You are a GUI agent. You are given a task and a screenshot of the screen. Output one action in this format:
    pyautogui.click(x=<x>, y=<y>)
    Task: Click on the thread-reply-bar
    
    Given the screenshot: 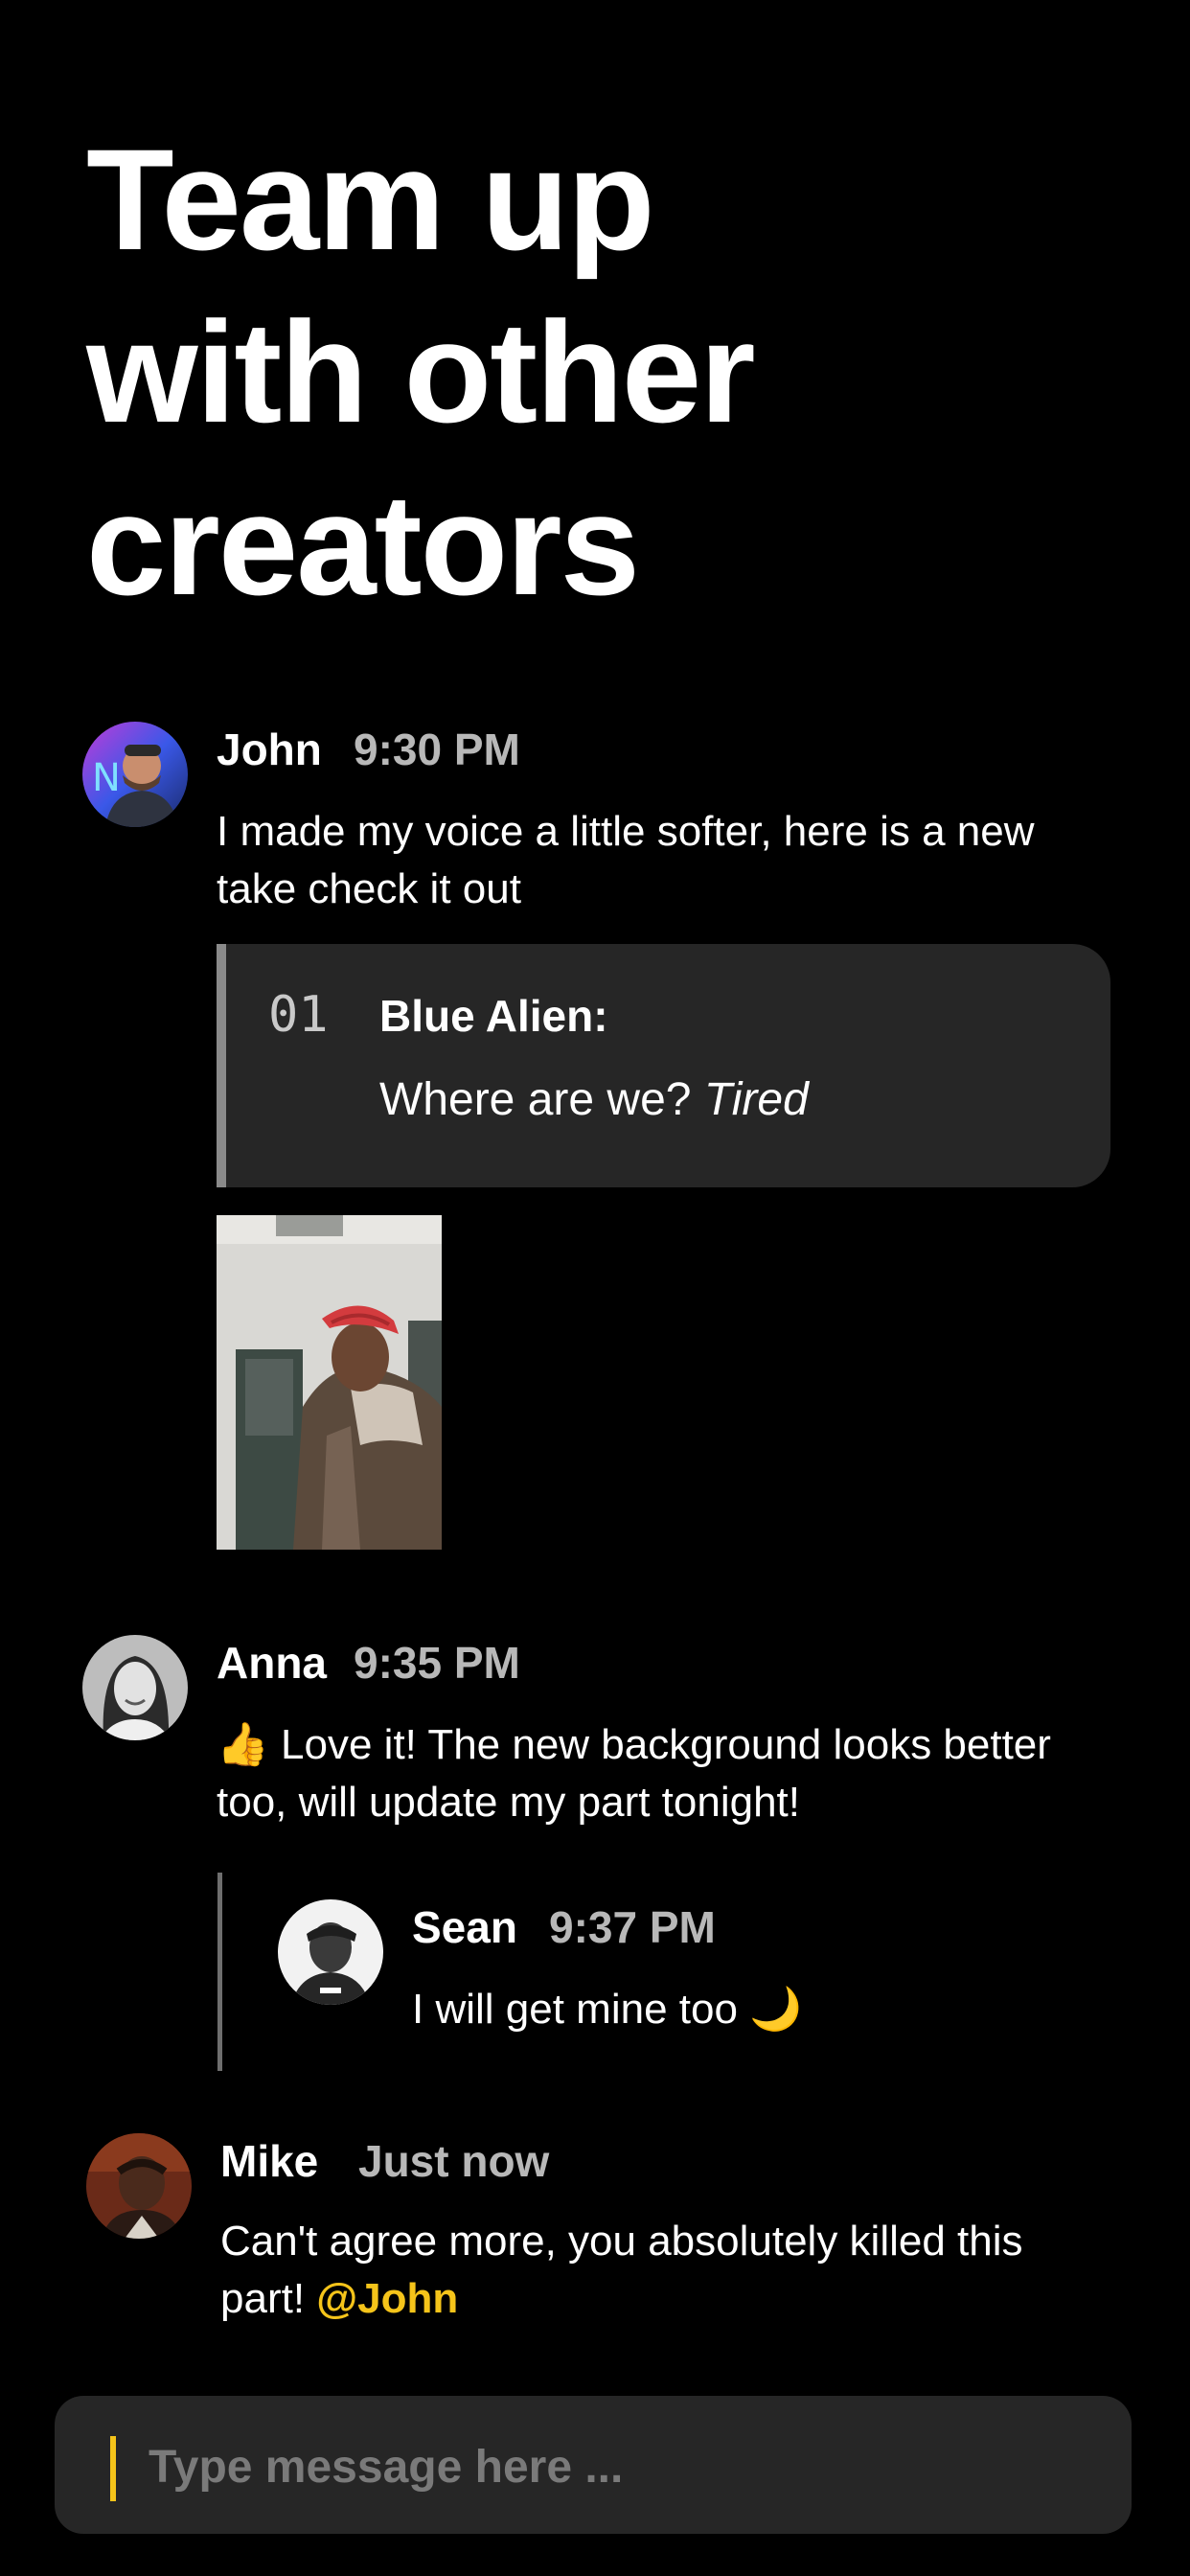 What is the action you would take?
    pyautogui.click(x=220, y=1972)
    